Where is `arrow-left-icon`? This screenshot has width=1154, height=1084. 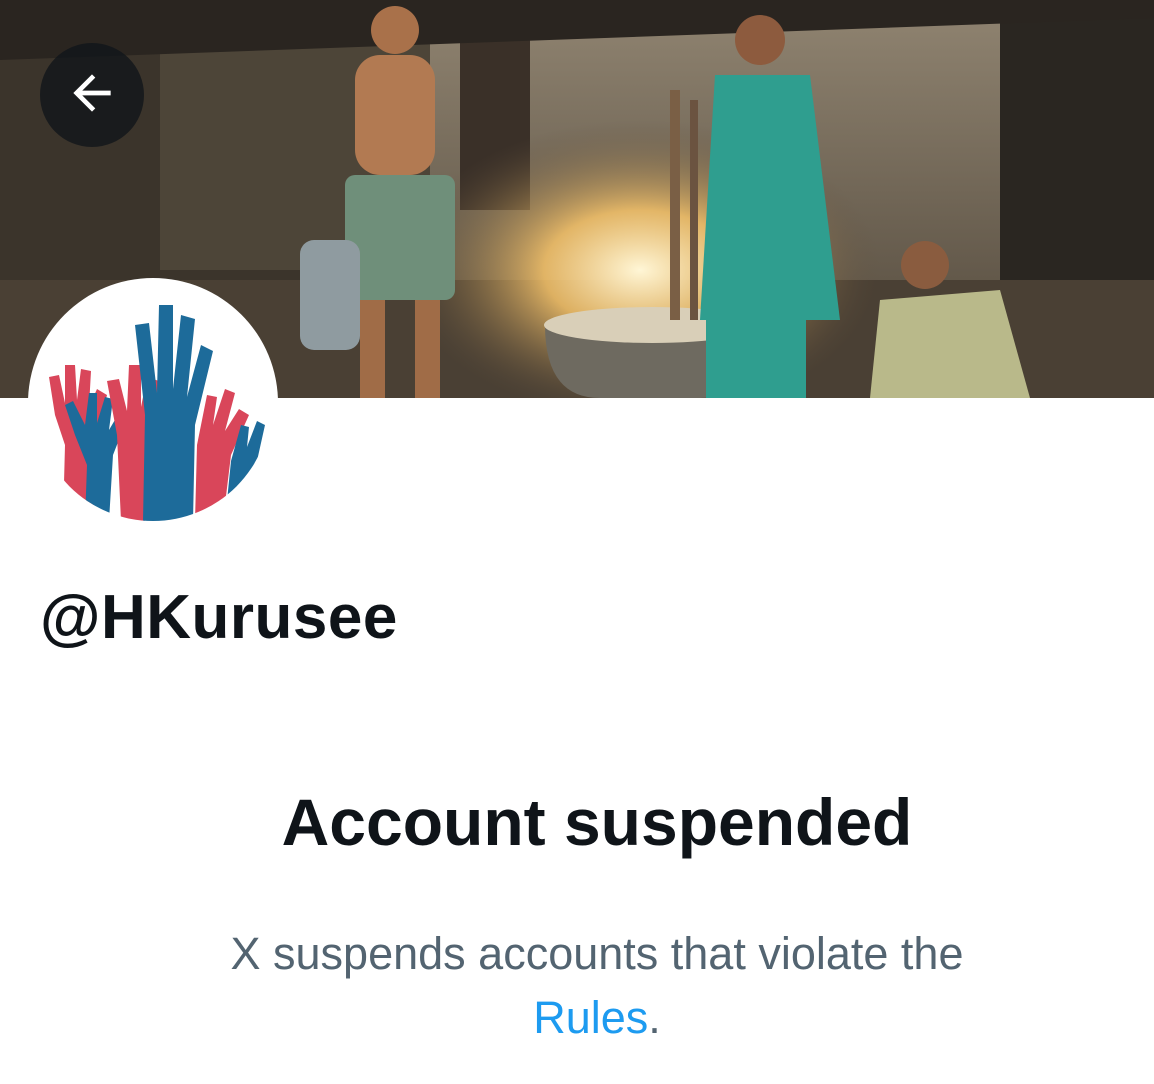
arrow-left-icon is located at coordinates (92, 95).